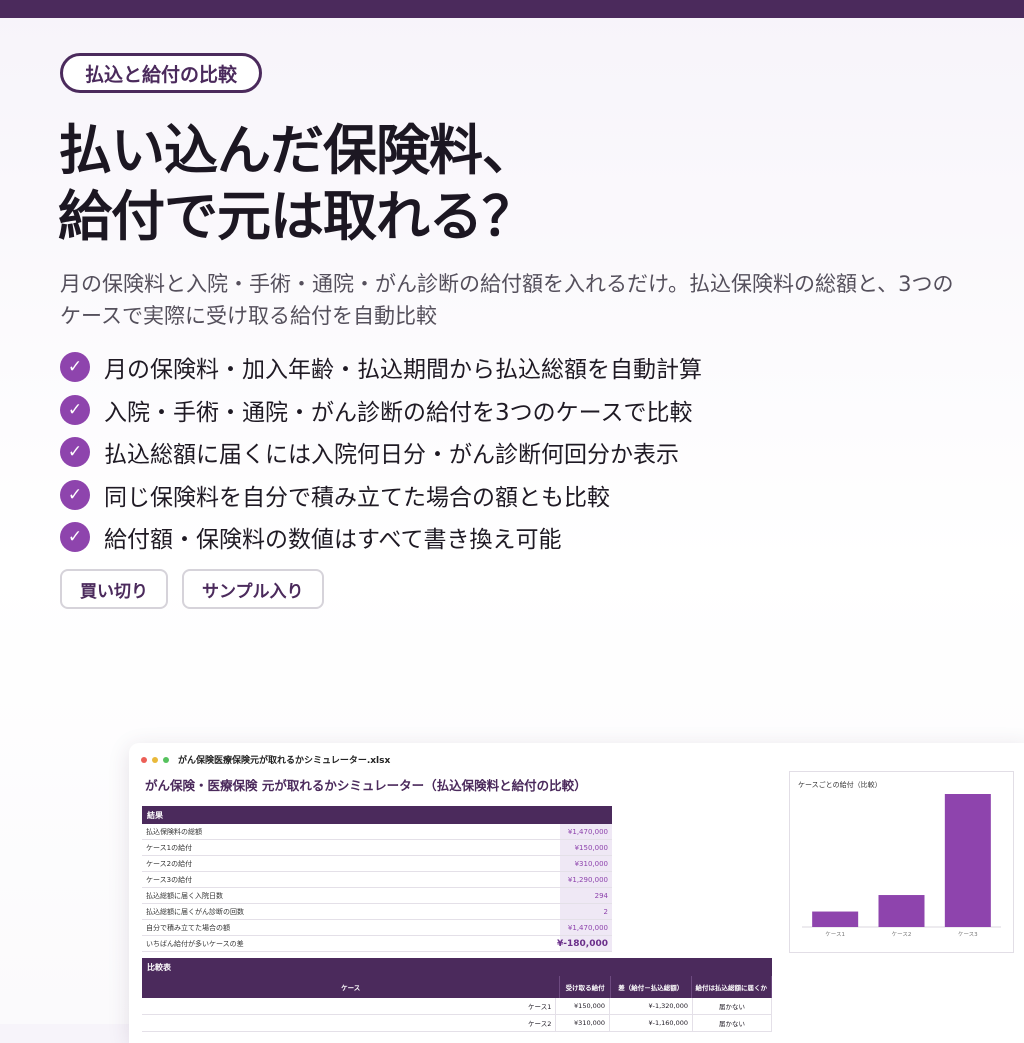 This screenshot has width=1024, height=1043. I want to click on feature-item: ✓ 給付額・保険料の数値はすべて書き換え可能, so click(381, 537).